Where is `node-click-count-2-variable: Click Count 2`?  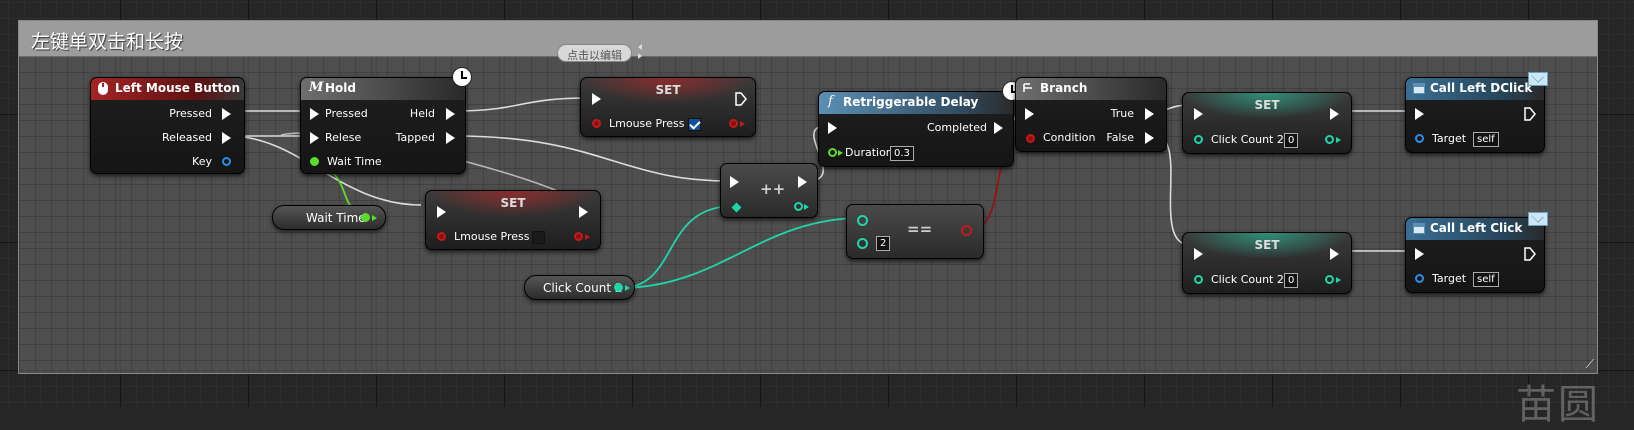 node-click-count-2-variable: Click Count 2 is located at coordinates (579, 287).